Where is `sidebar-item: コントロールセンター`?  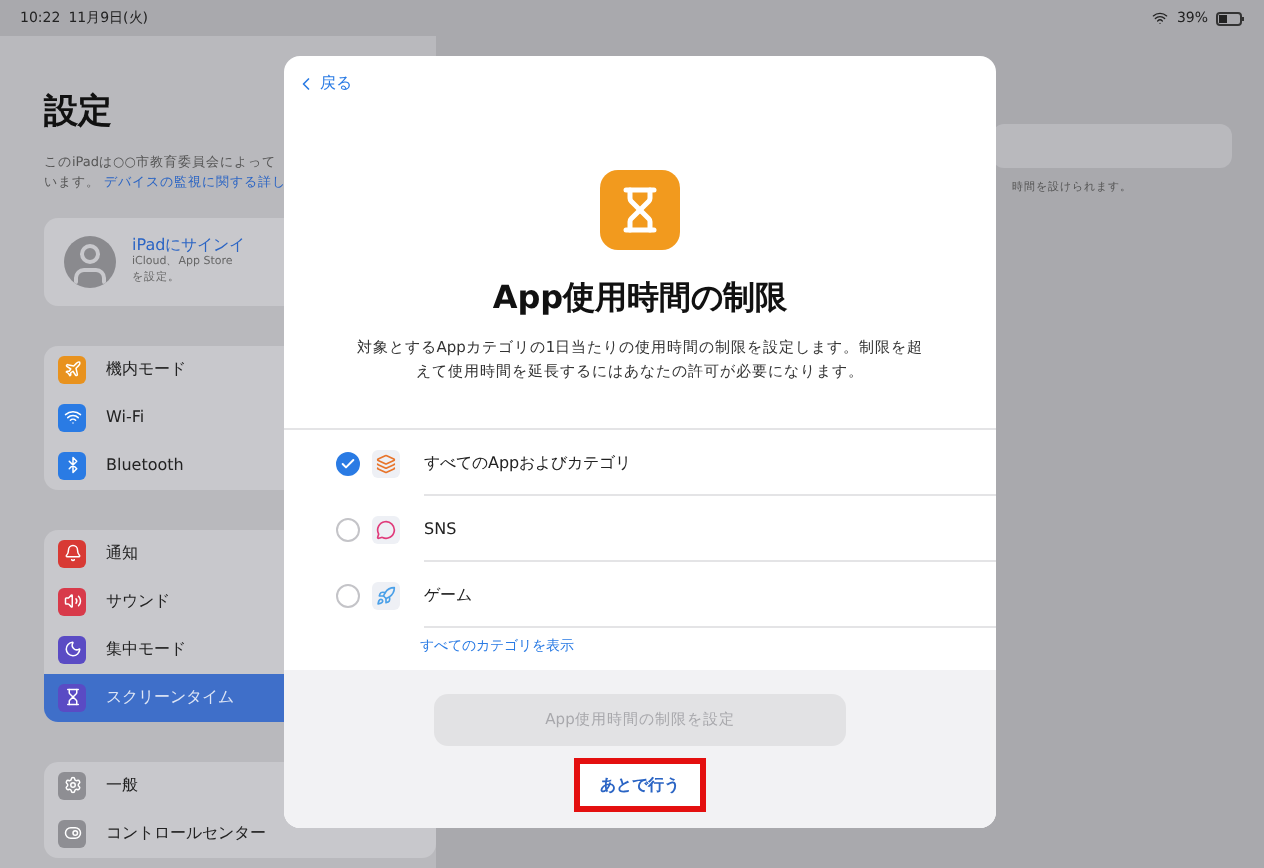
sidebar-item: コントロールセンター is located at coordinates (240, 833).